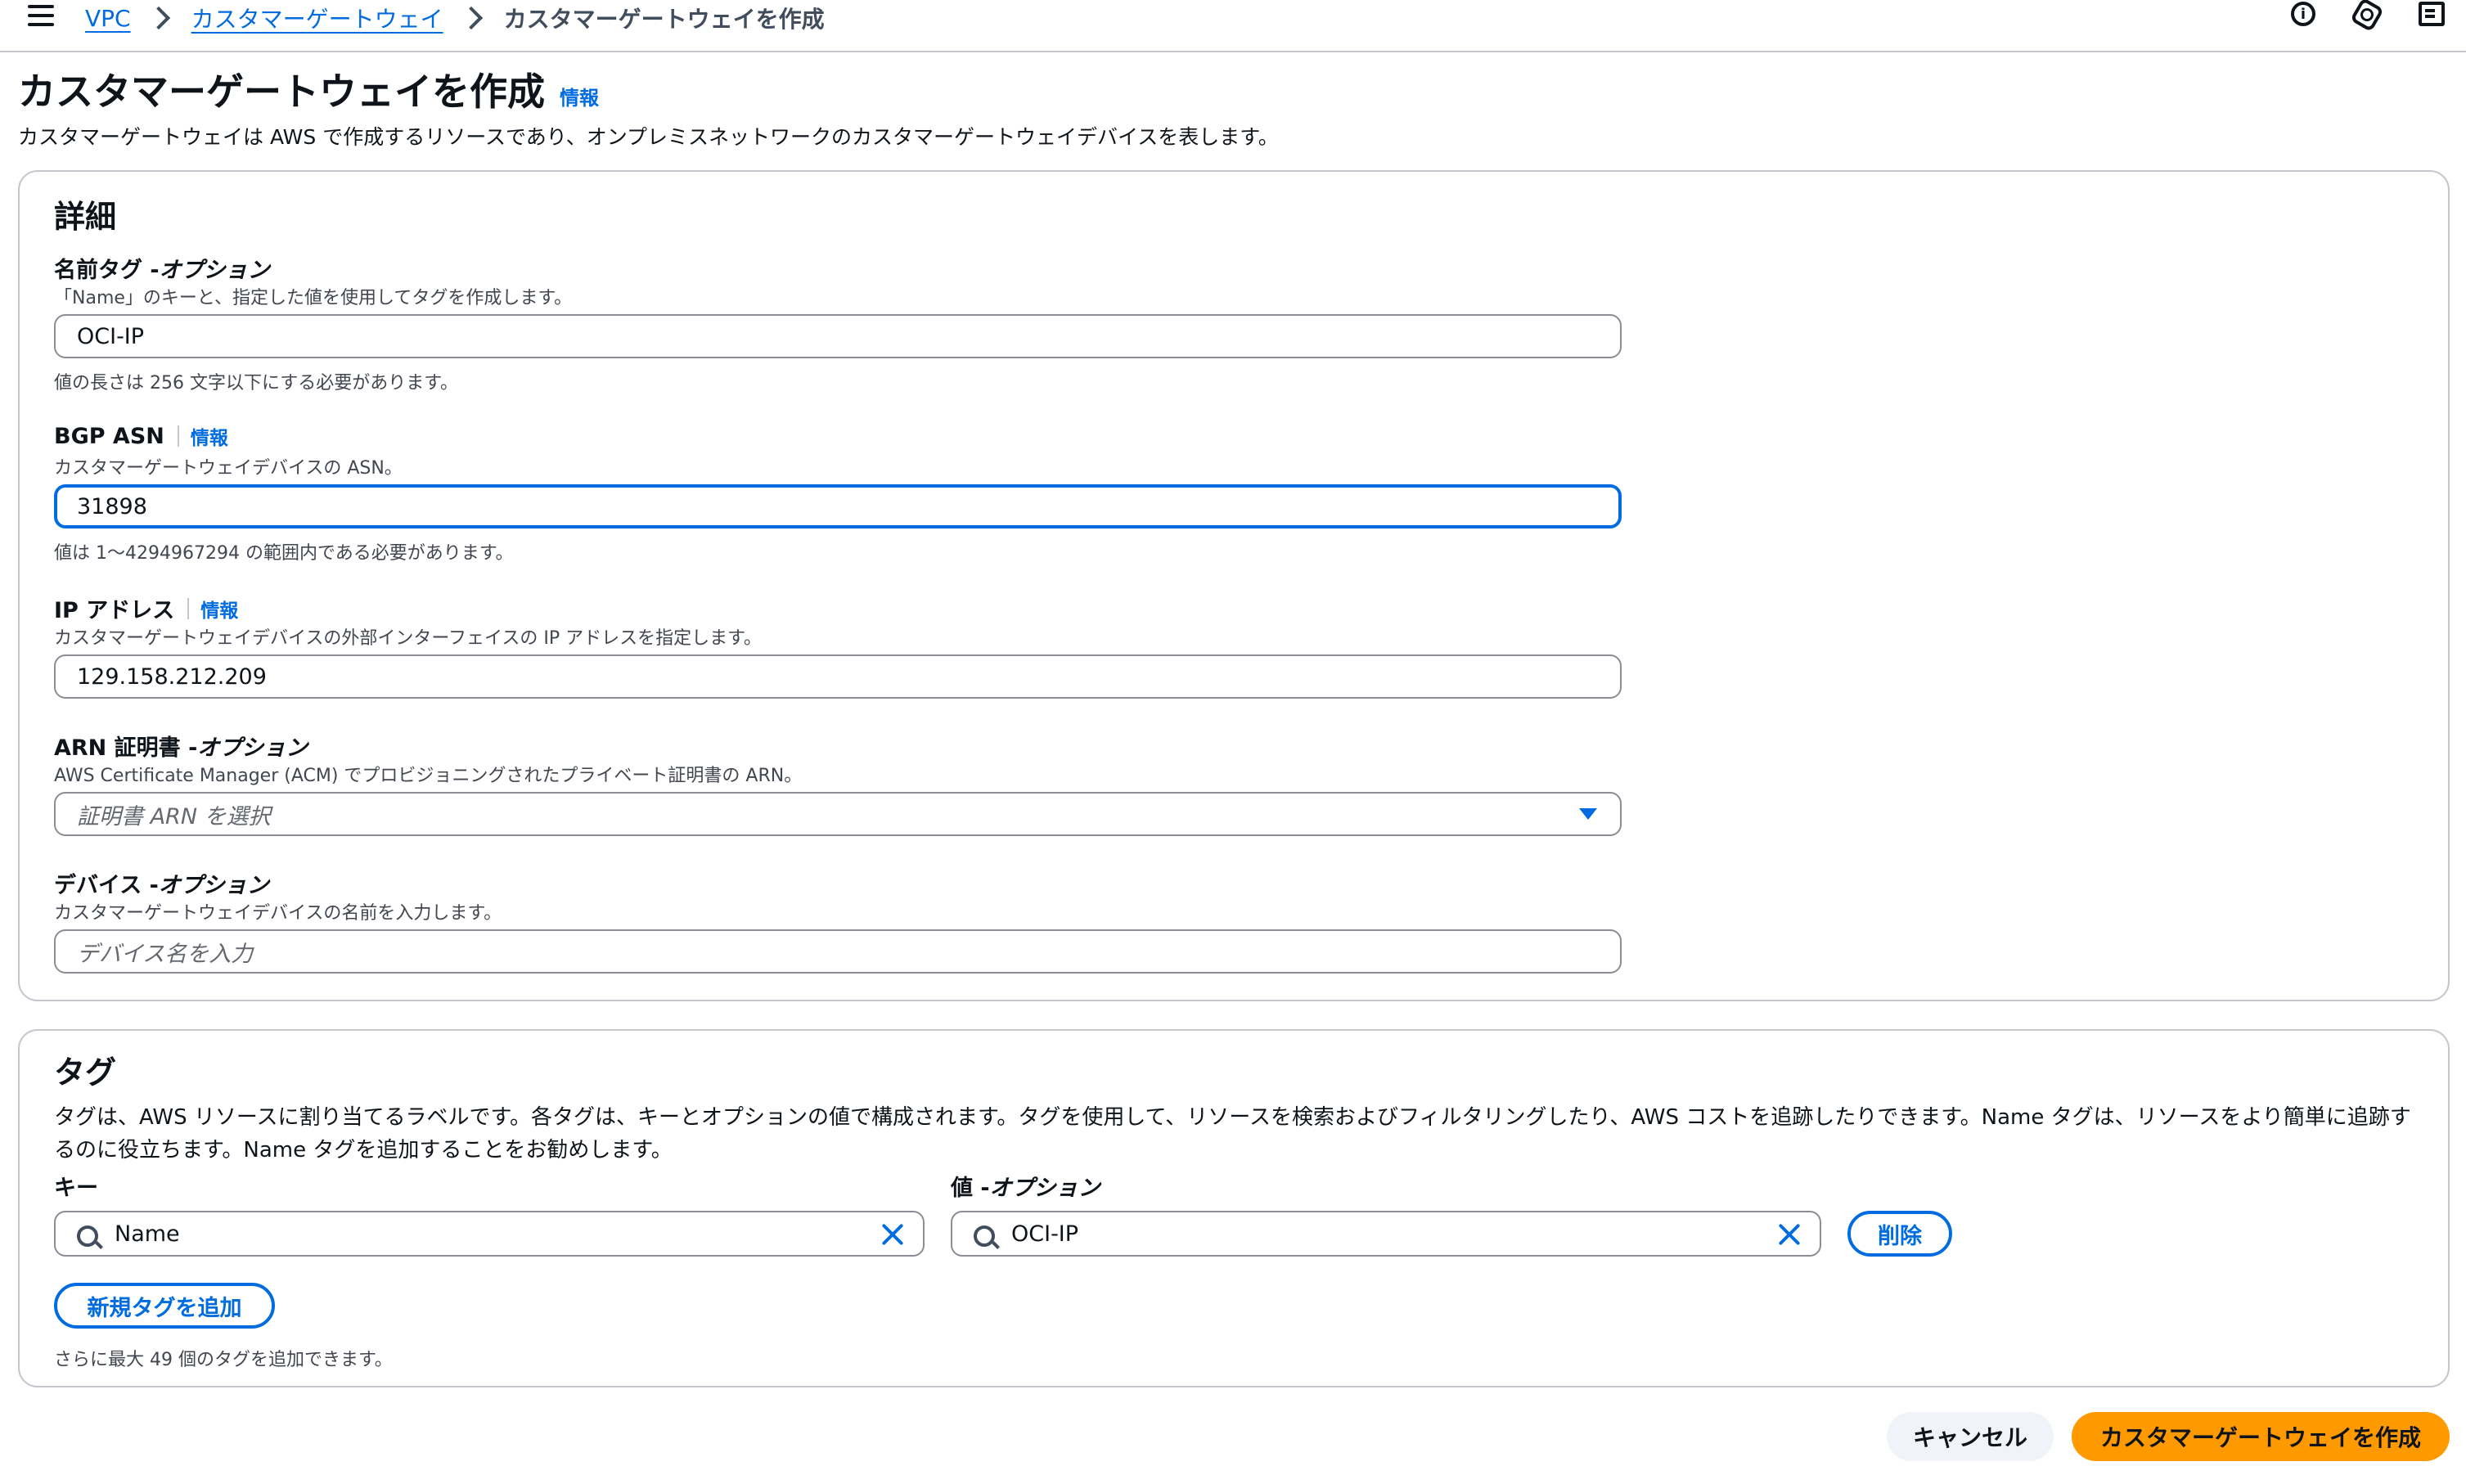 This screenshot has width=2466, height=1484. I want to click on bgp-asn-label: BGP ASN 情報, so click(141, 436).